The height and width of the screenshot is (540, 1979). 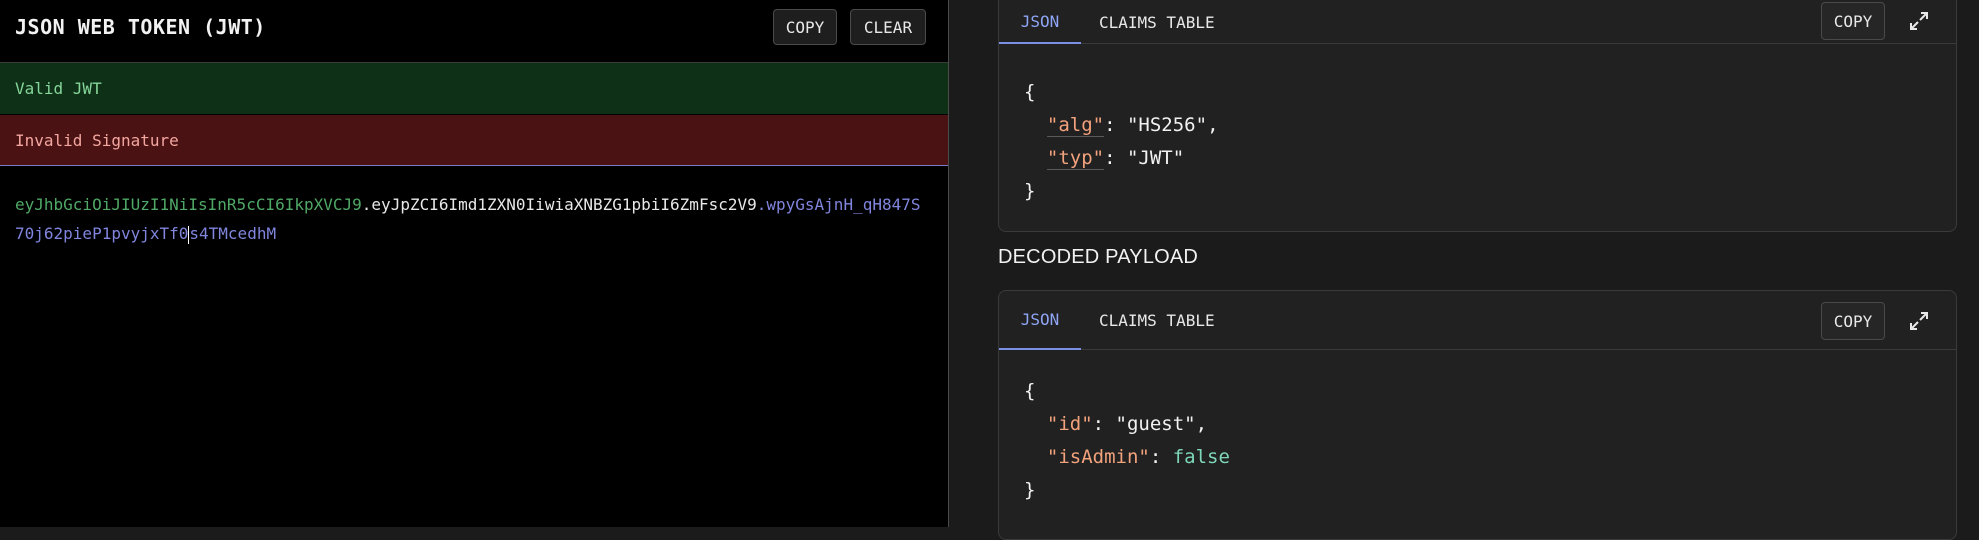 What do you see at coordinates (474, 31) in the screenshot?
I see `encoded-jwt-header: JSON WEB TOKEN (JWT) COPY CLEAR` at bounding box center [474, 31].